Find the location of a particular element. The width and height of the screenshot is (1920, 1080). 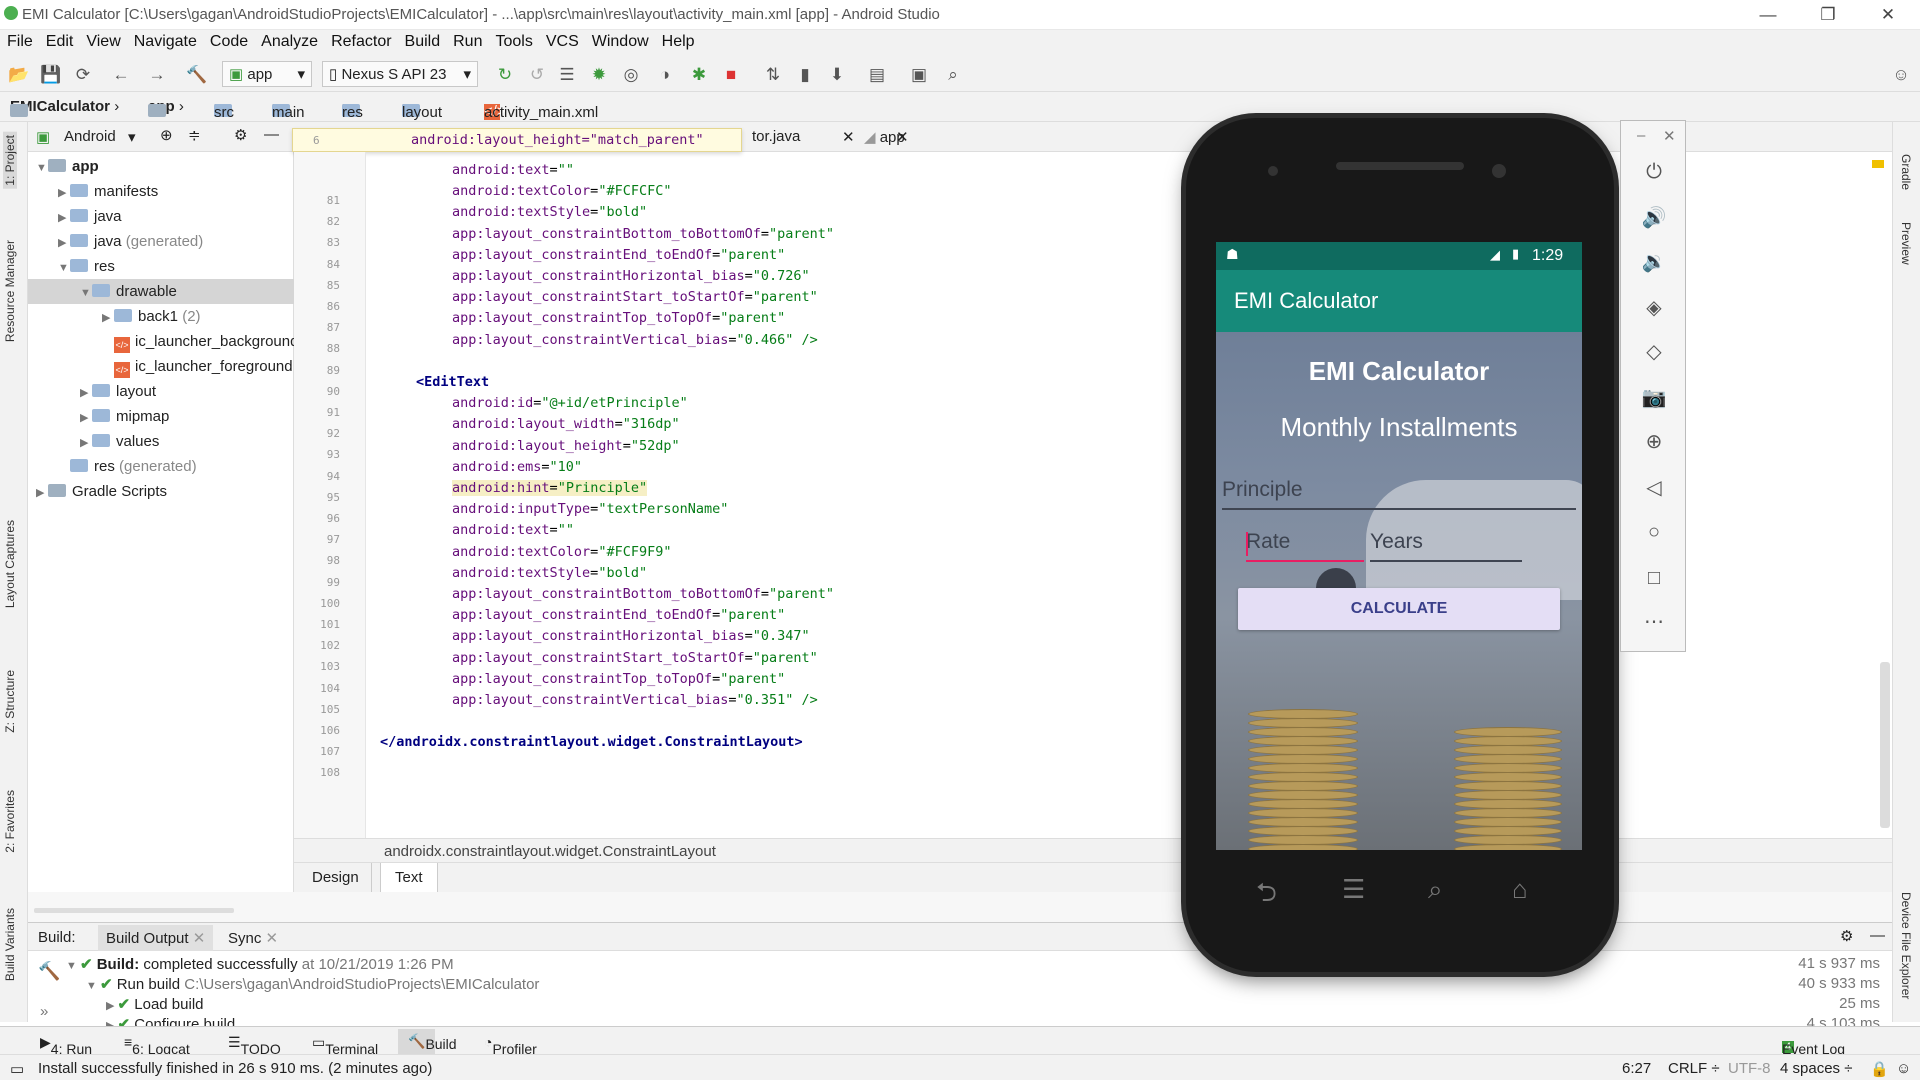

code-line: android:text="" is located at coordinates (513, 170).